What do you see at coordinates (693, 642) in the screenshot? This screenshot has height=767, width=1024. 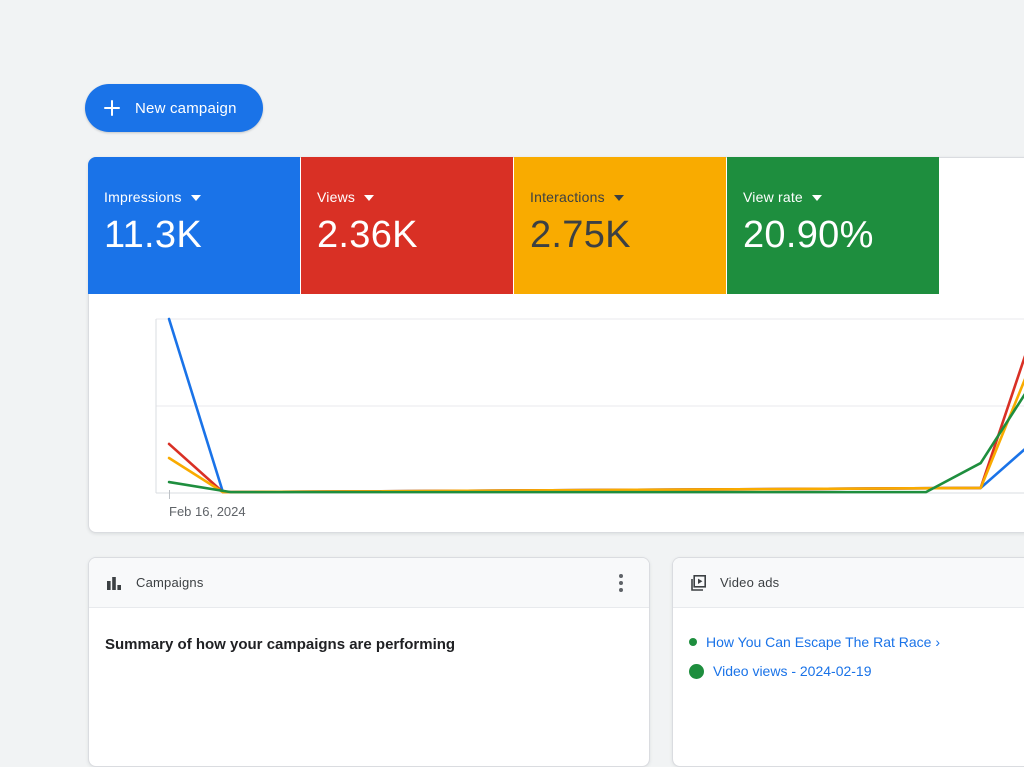 I see `green-dot-icon` at bounding box center [693, 642].